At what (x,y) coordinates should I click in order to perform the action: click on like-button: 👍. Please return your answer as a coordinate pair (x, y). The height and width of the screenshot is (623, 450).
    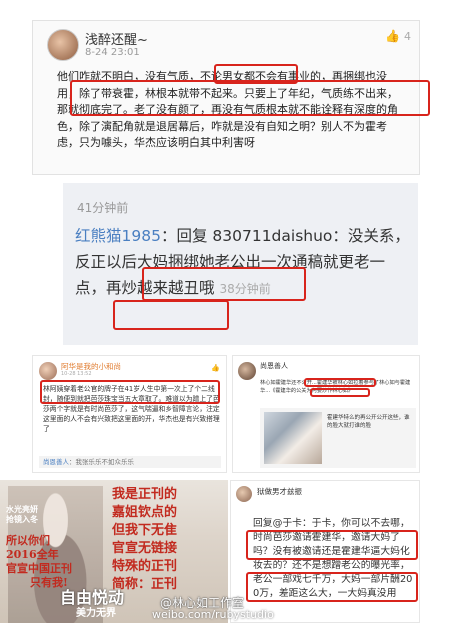
    Looking at the image, I should click on (215, 368).